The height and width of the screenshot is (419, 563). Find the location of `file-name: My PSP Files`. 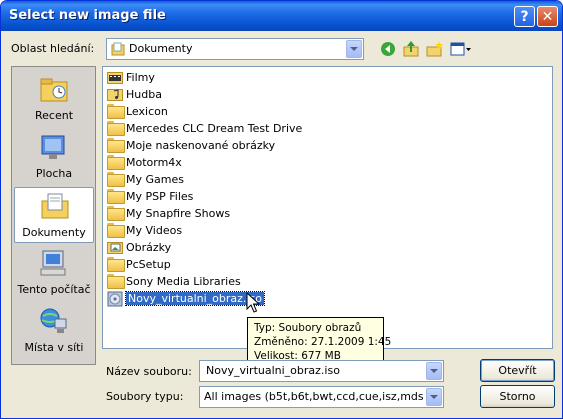

file-name: My PSP Files is located at coordinates (160, 196).